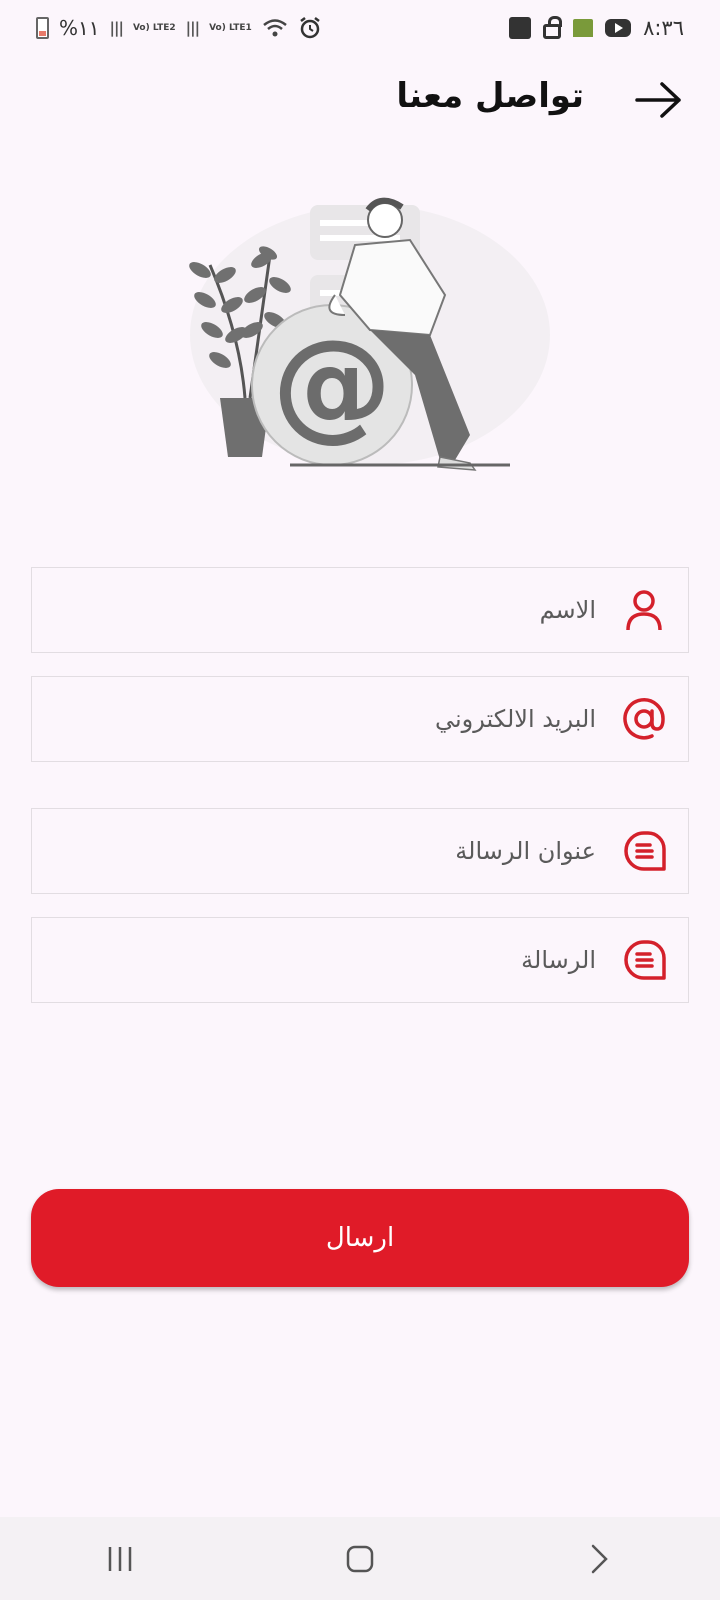 Image resolution: width=720 pixels, height=1600 pixels. What do you see at coordinates (120, 1559) in the screenshot?
I see `recent-apps-icon` at bounding box center [120, 1559].